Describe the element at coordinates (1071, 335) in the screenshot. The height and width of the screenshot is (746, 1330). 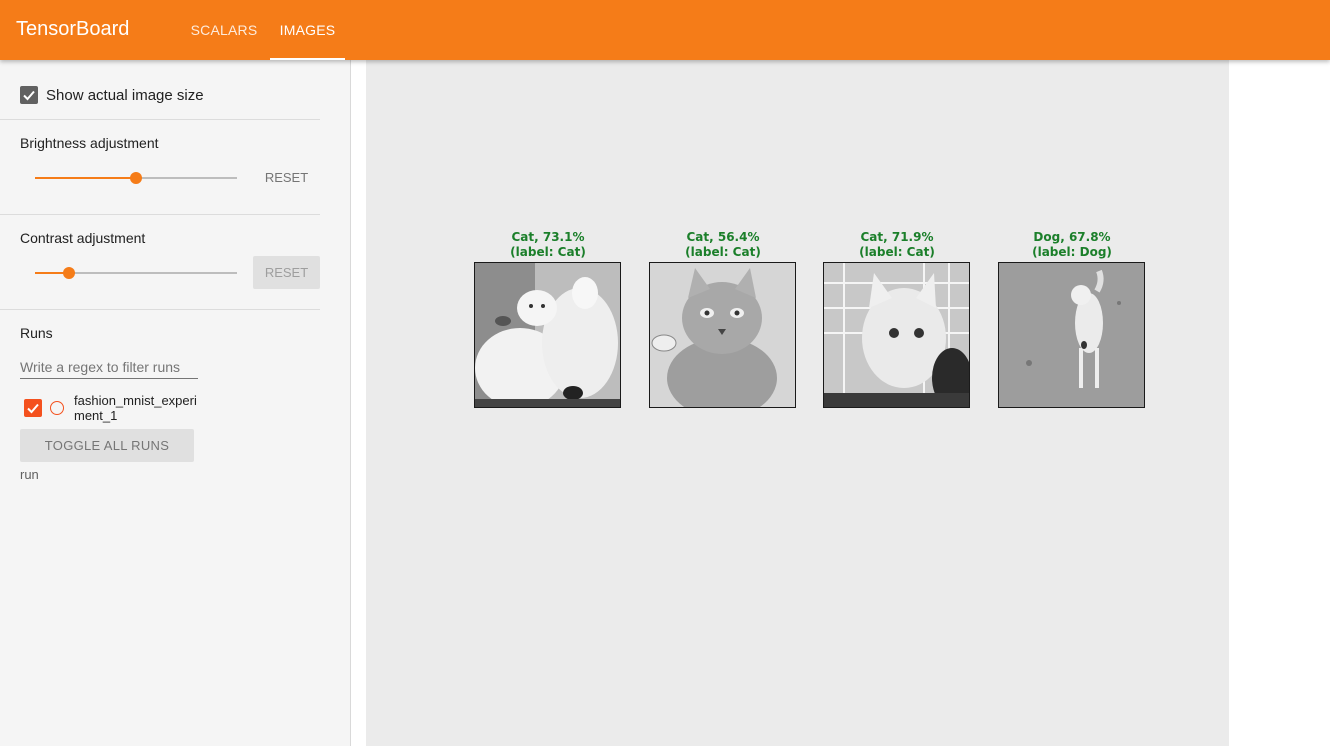
I see `dog-image` at that location.